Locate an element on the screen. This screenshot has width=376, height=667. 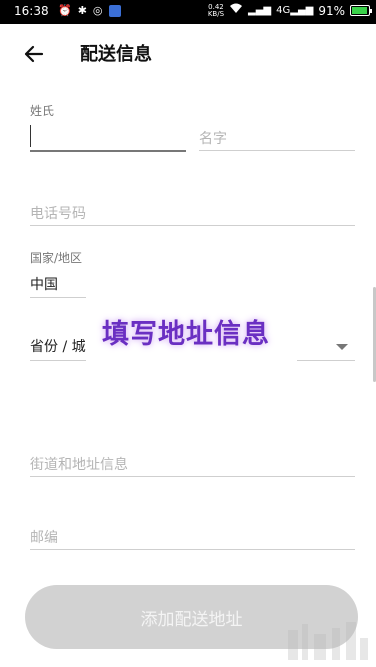
city-dropdown is located at coordinates (326, 360).